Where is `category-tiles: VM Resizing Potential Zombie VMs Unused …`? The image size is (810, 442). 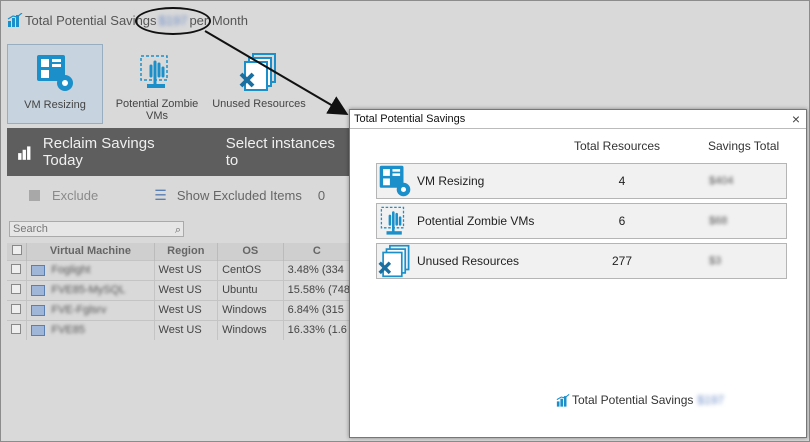 category-tiles: VM Resizing Potential Zombie VMs Unused … is located at coordinates (157, 84).